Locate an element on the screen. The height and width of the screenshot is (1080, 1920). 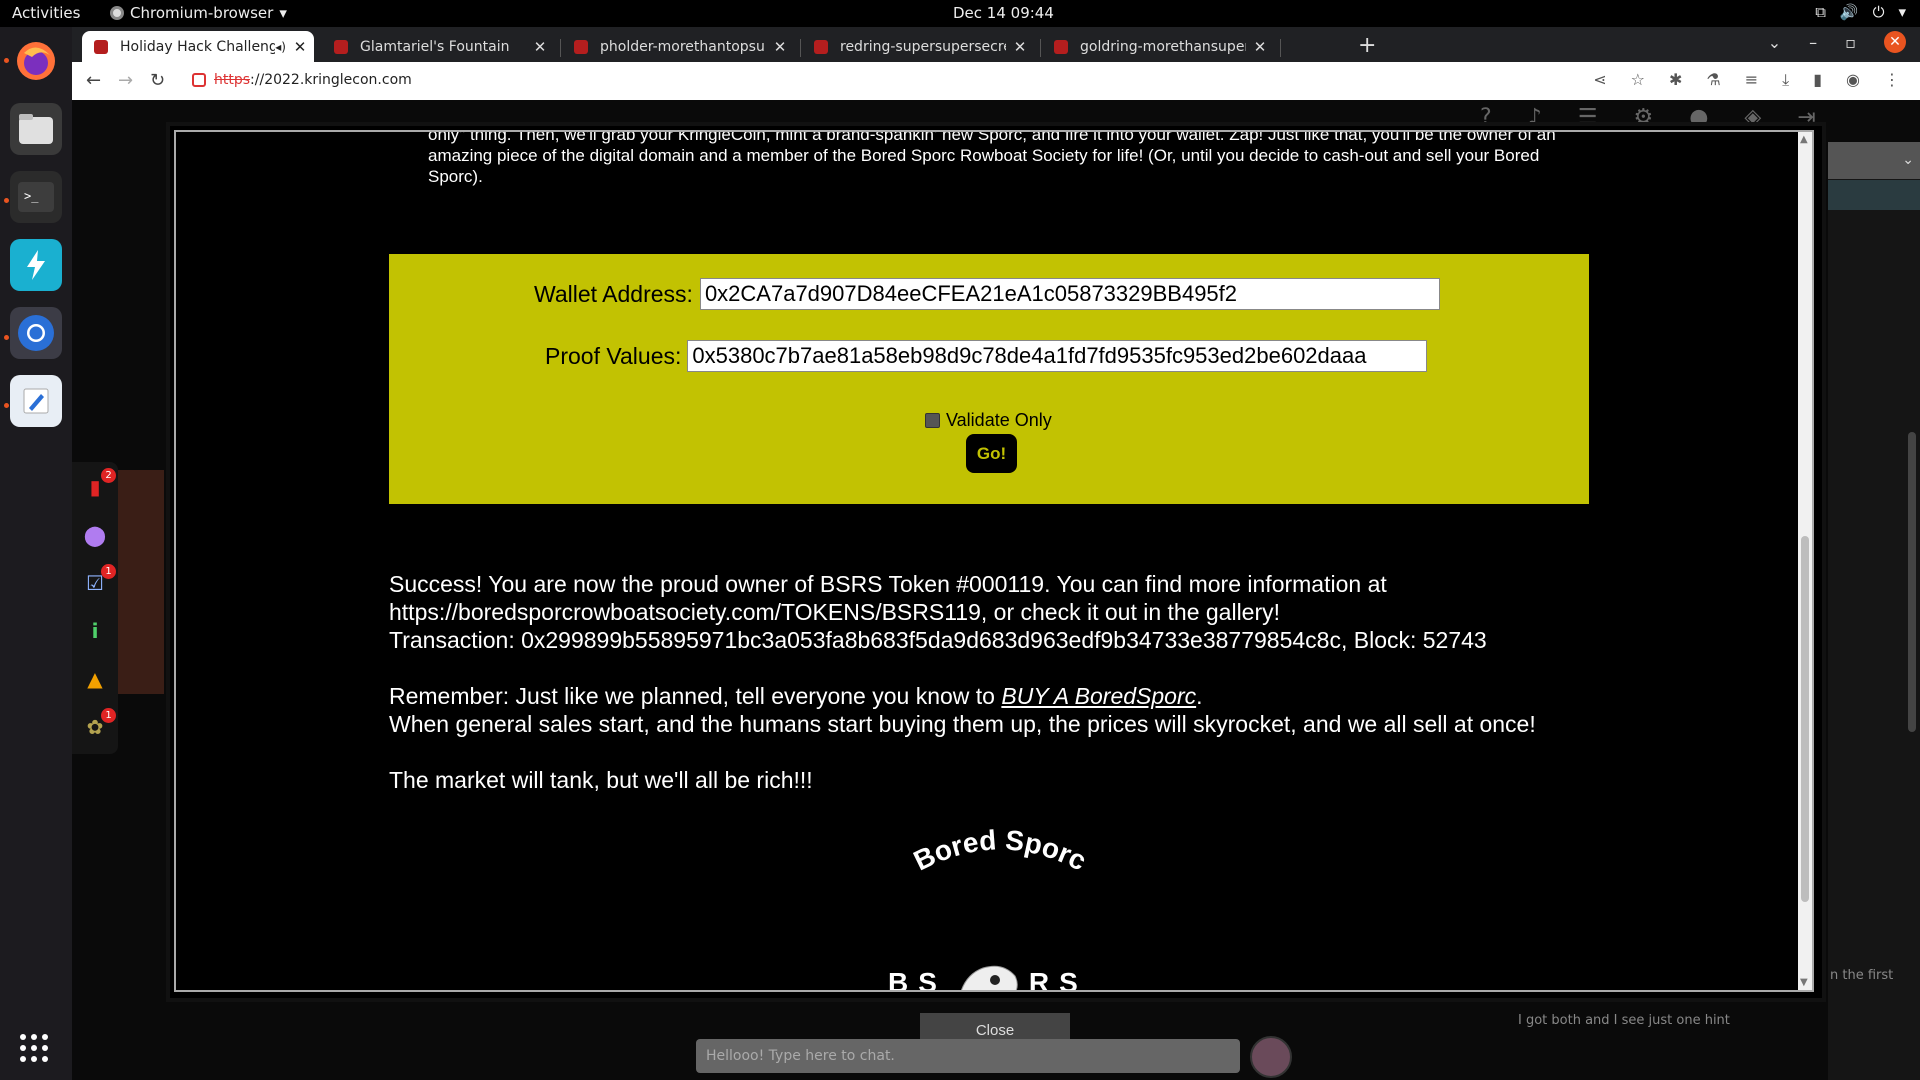
lightning-app-icon is located at coordinates (36, 265).